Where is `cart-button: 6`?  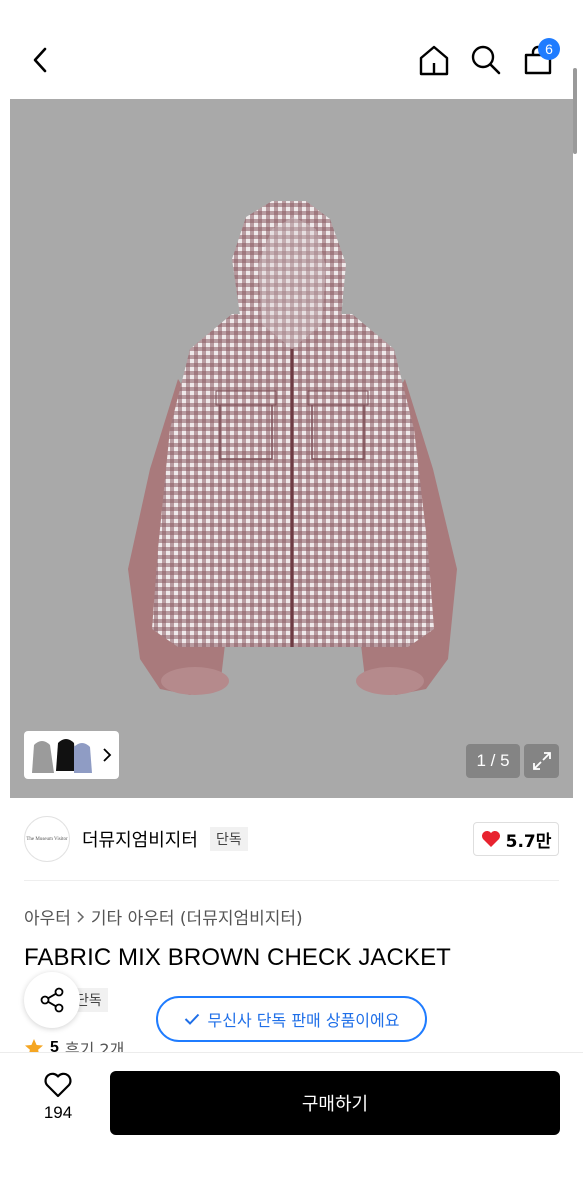 cart-button: 6 is located at coordinates (539, 59).